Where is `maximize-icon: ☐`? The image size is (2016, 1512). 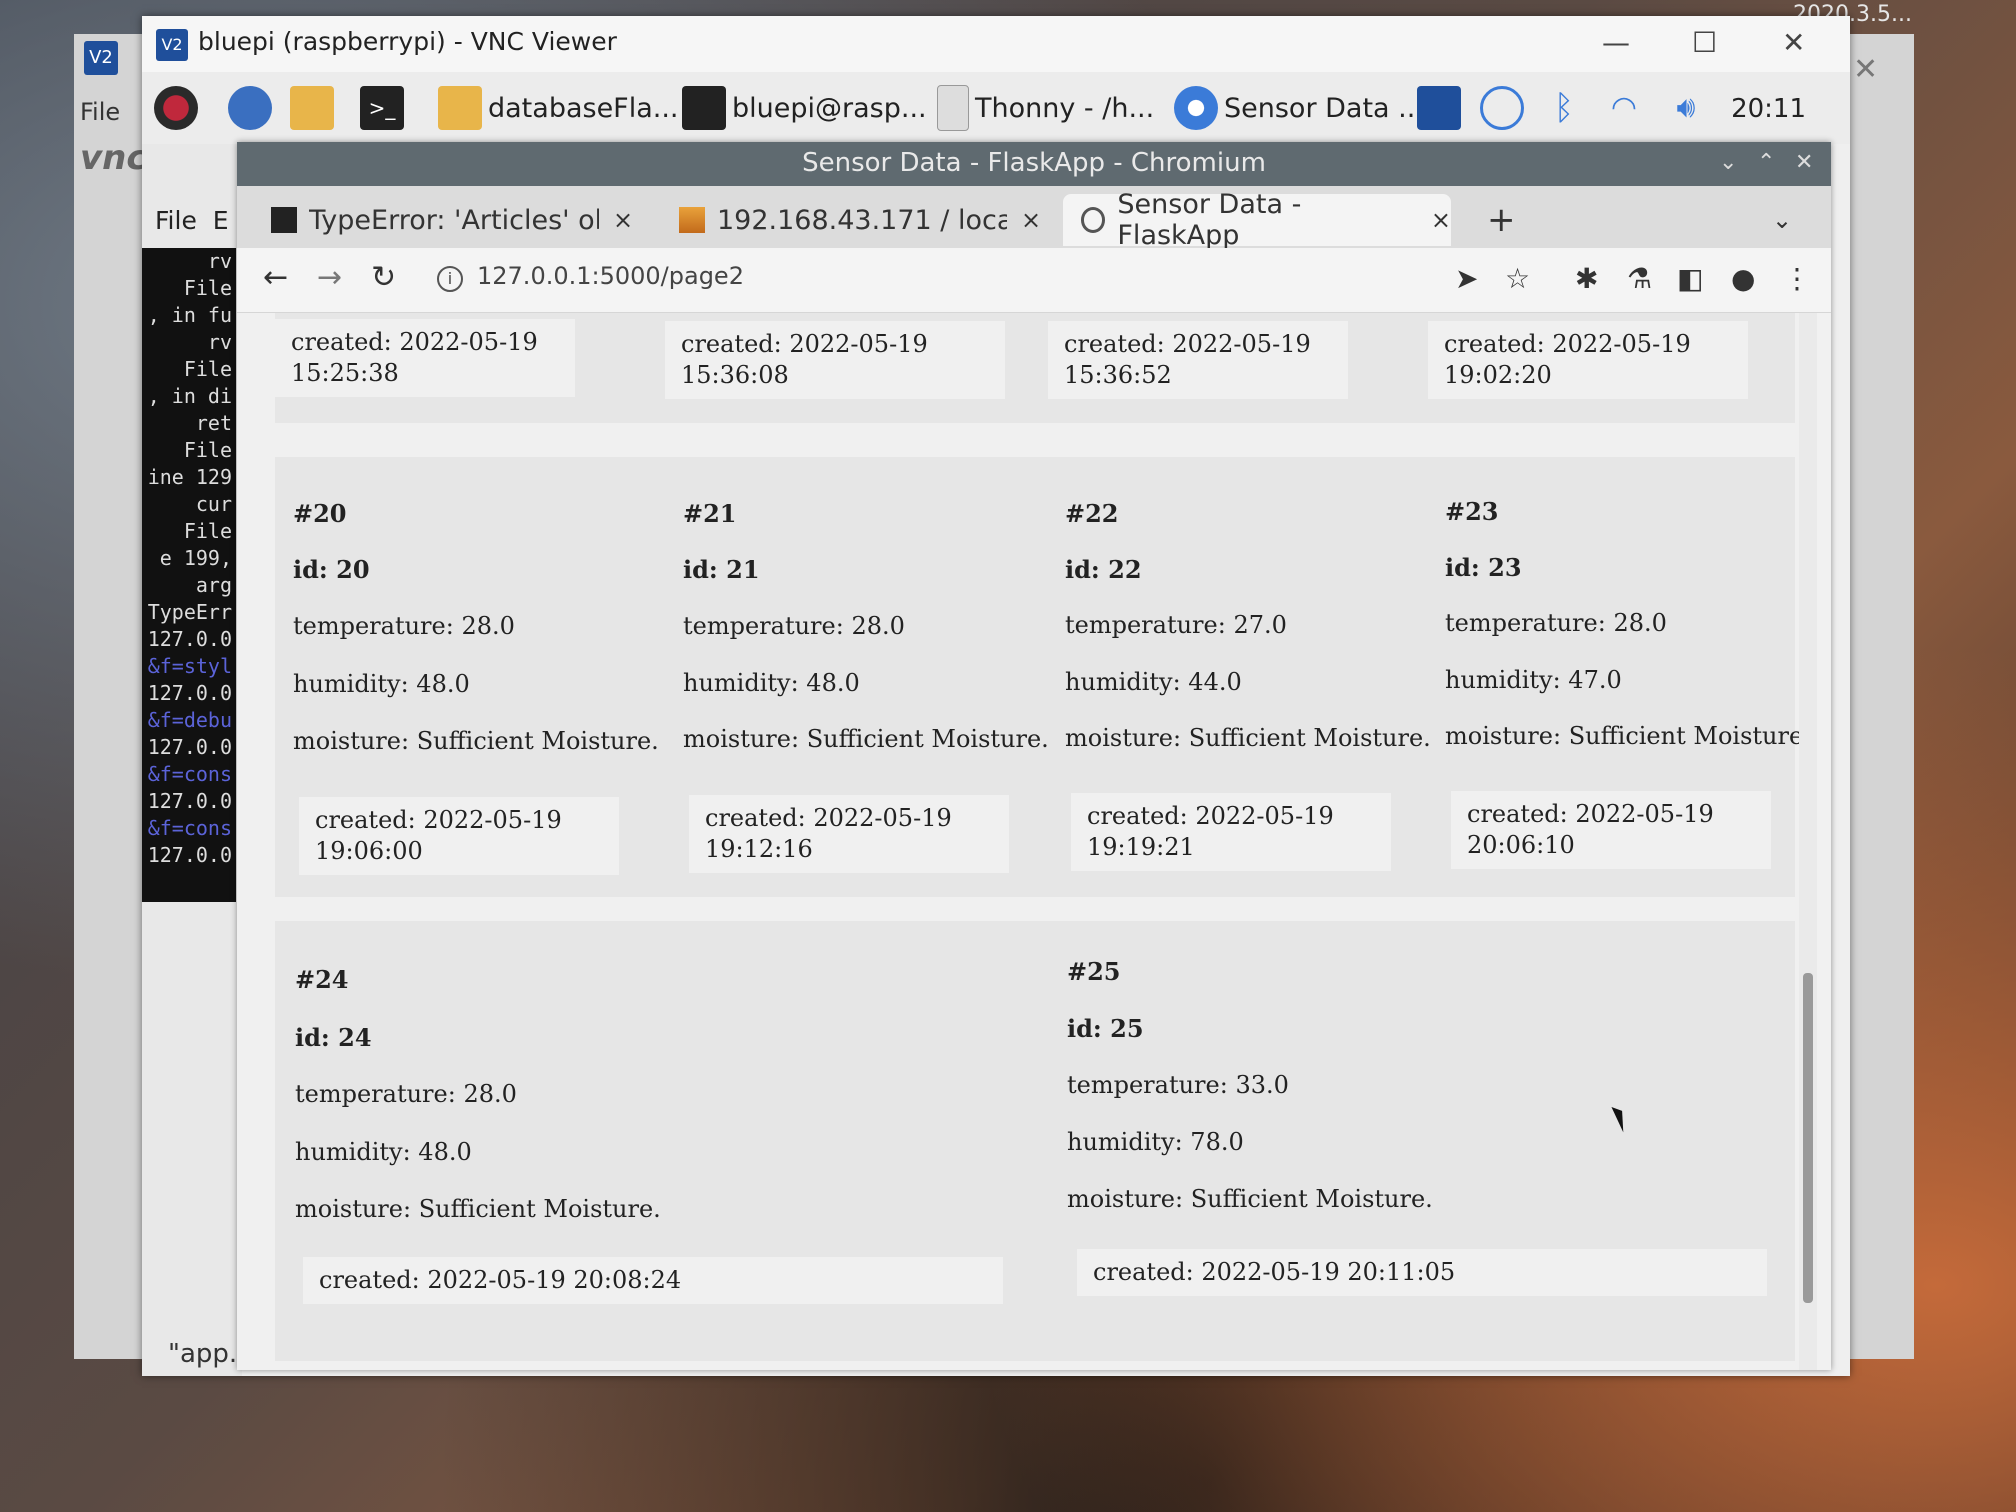 maximize-icon: ☐ is located at coordinates (1704, 42).